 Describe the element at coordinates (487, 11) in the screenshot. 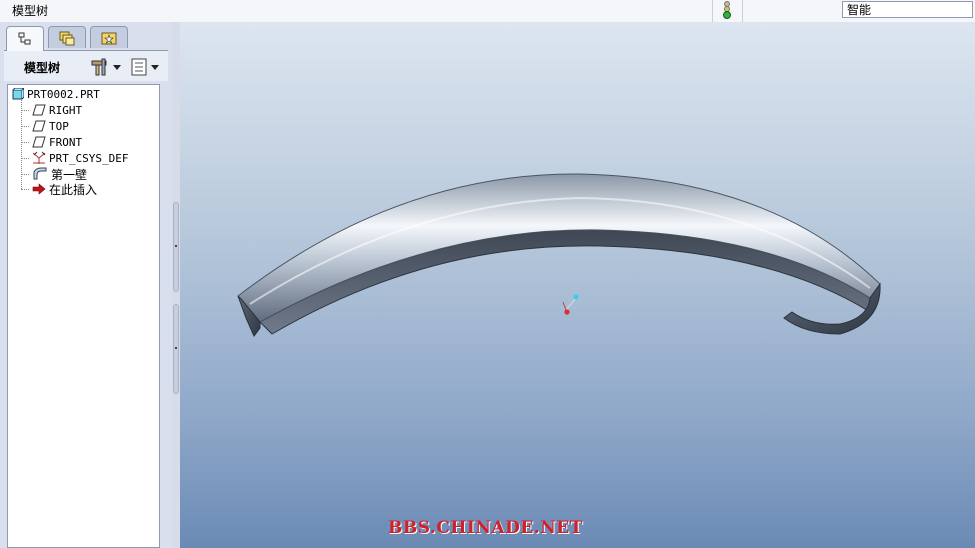

I see `top-bar: 模型树 智能` at that location.